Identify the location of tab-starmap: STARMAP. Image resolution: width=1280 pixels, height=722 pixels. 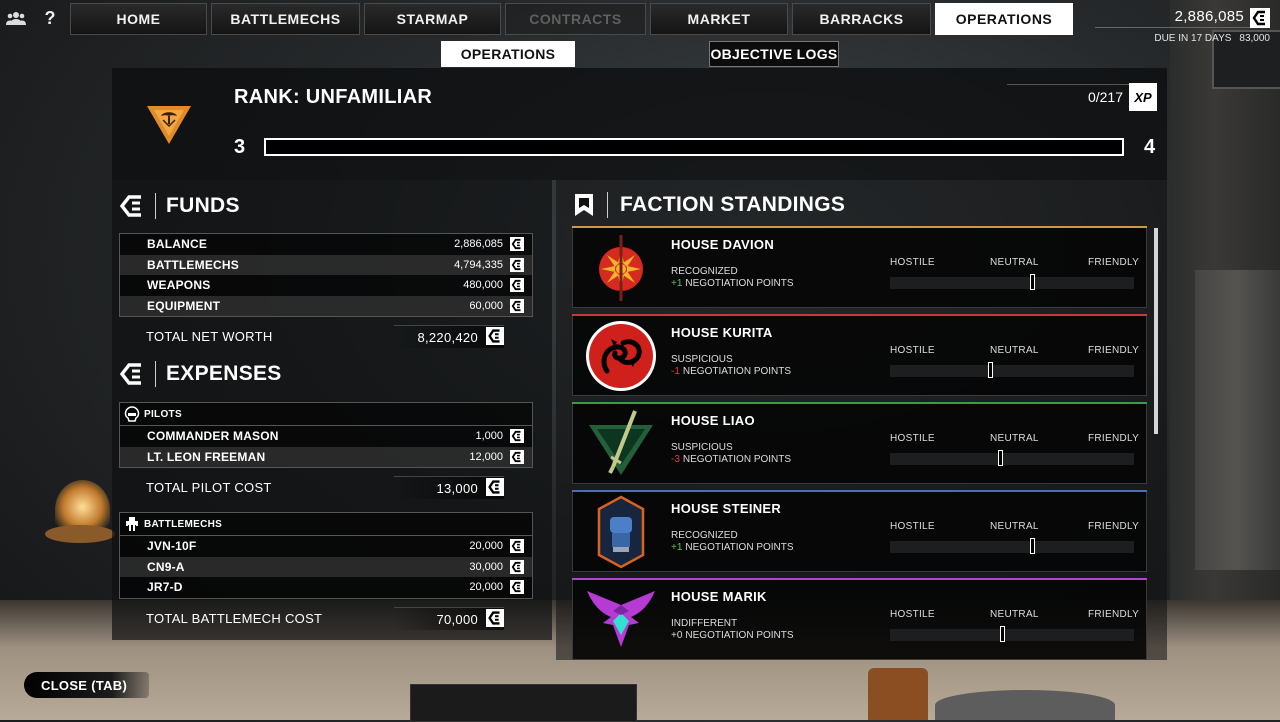
(432, 19).